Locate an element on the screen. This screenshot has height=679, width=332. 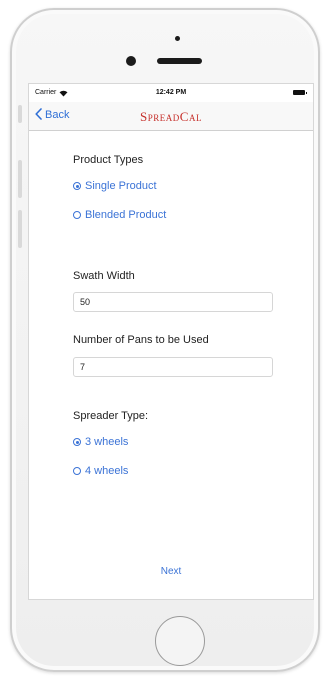
front-camera is located at coordinates (131, 61).